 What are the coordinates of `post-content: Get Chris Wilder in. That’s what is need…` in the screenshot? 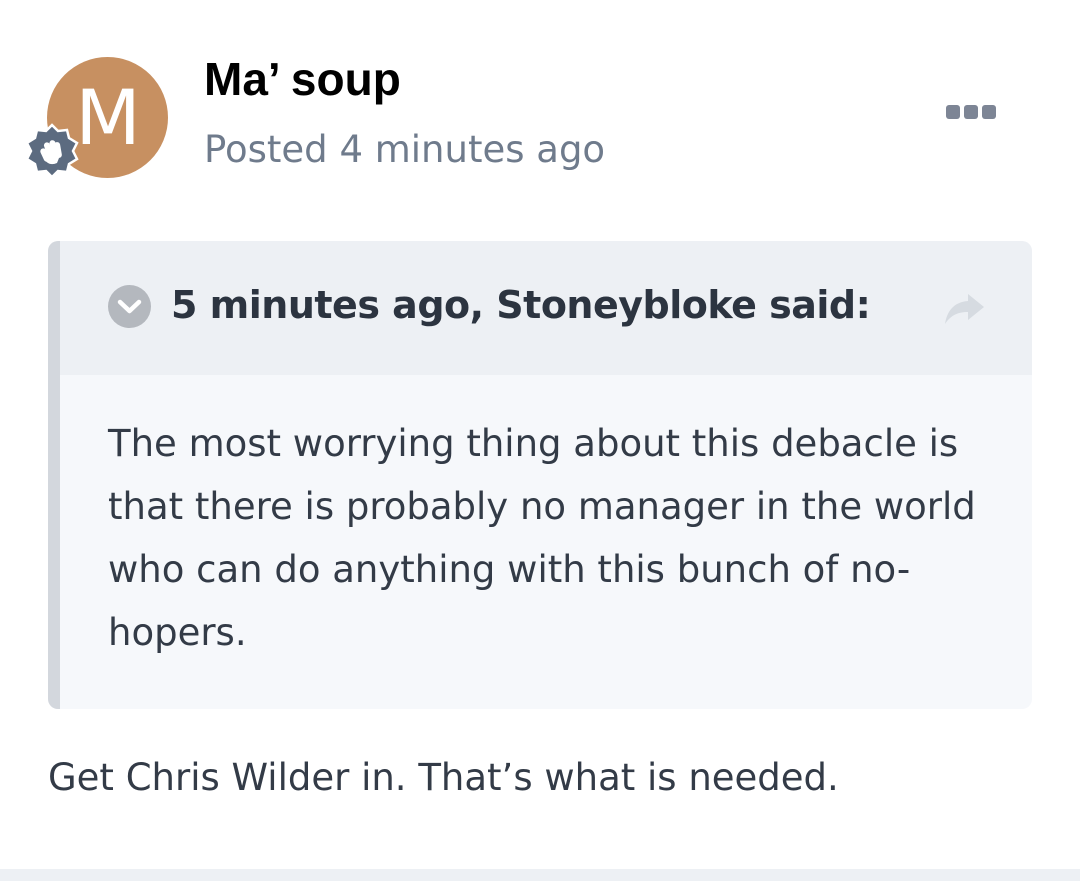 It's located at (443, 777).